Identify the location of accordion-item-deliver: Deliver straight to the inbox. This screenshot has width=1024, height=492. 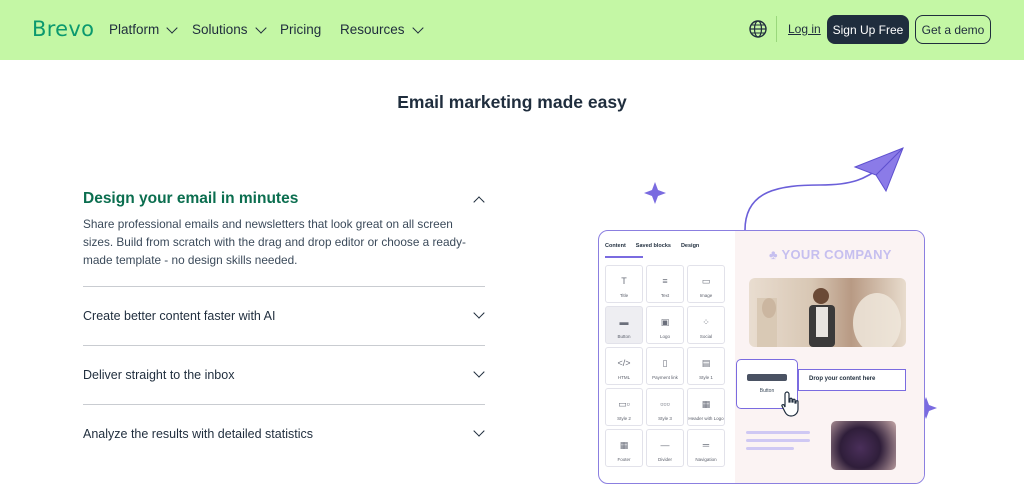
(284, 375).